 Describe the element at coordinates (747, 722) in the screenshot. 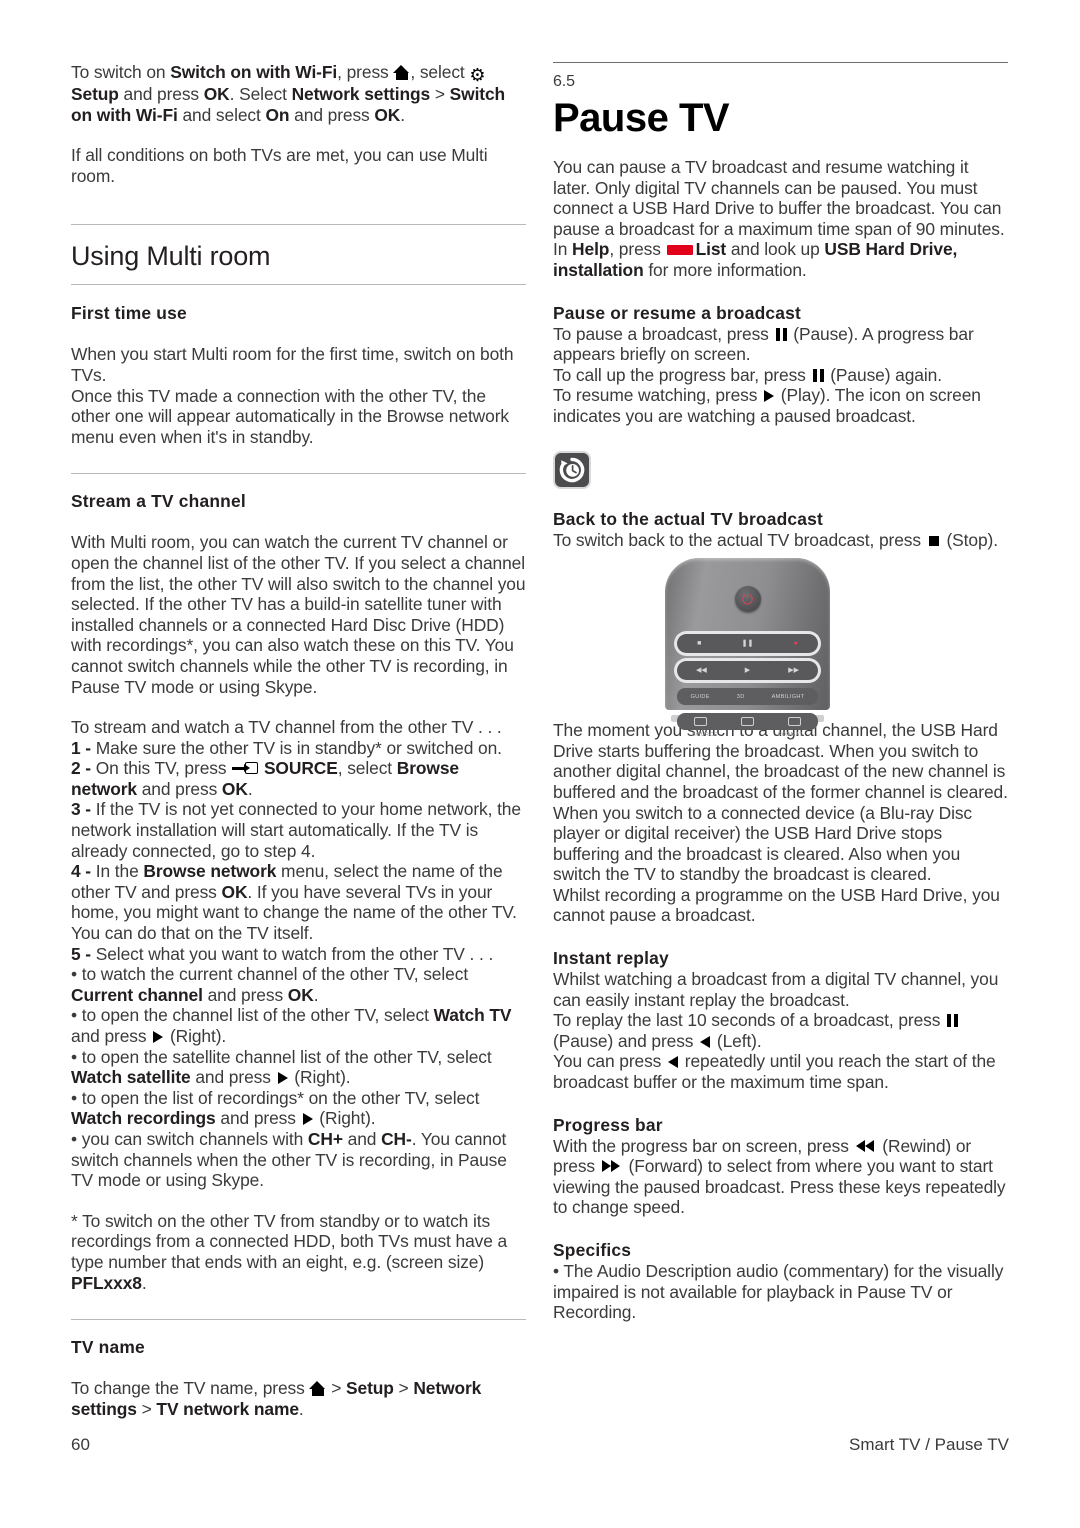

I see `tv-icon` at that location.